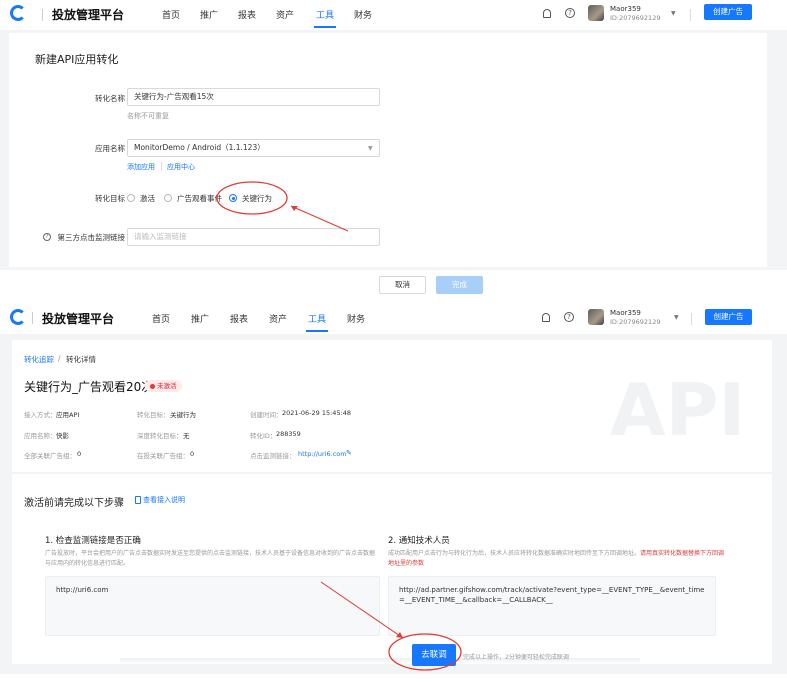  I want to click on radio-ad-view-label: 广告观看事件, so click(199, 198).